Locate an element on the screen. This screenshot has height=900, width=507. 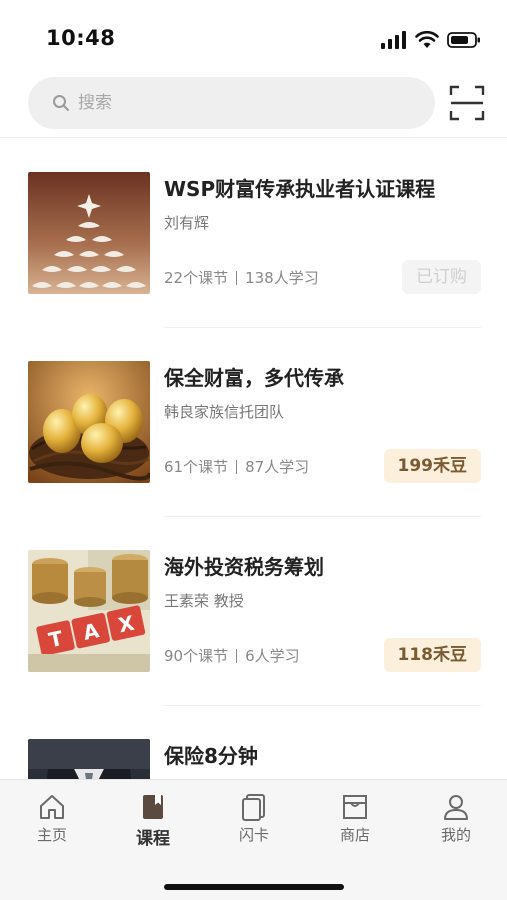
search-box is located at coordinates (231, 103).